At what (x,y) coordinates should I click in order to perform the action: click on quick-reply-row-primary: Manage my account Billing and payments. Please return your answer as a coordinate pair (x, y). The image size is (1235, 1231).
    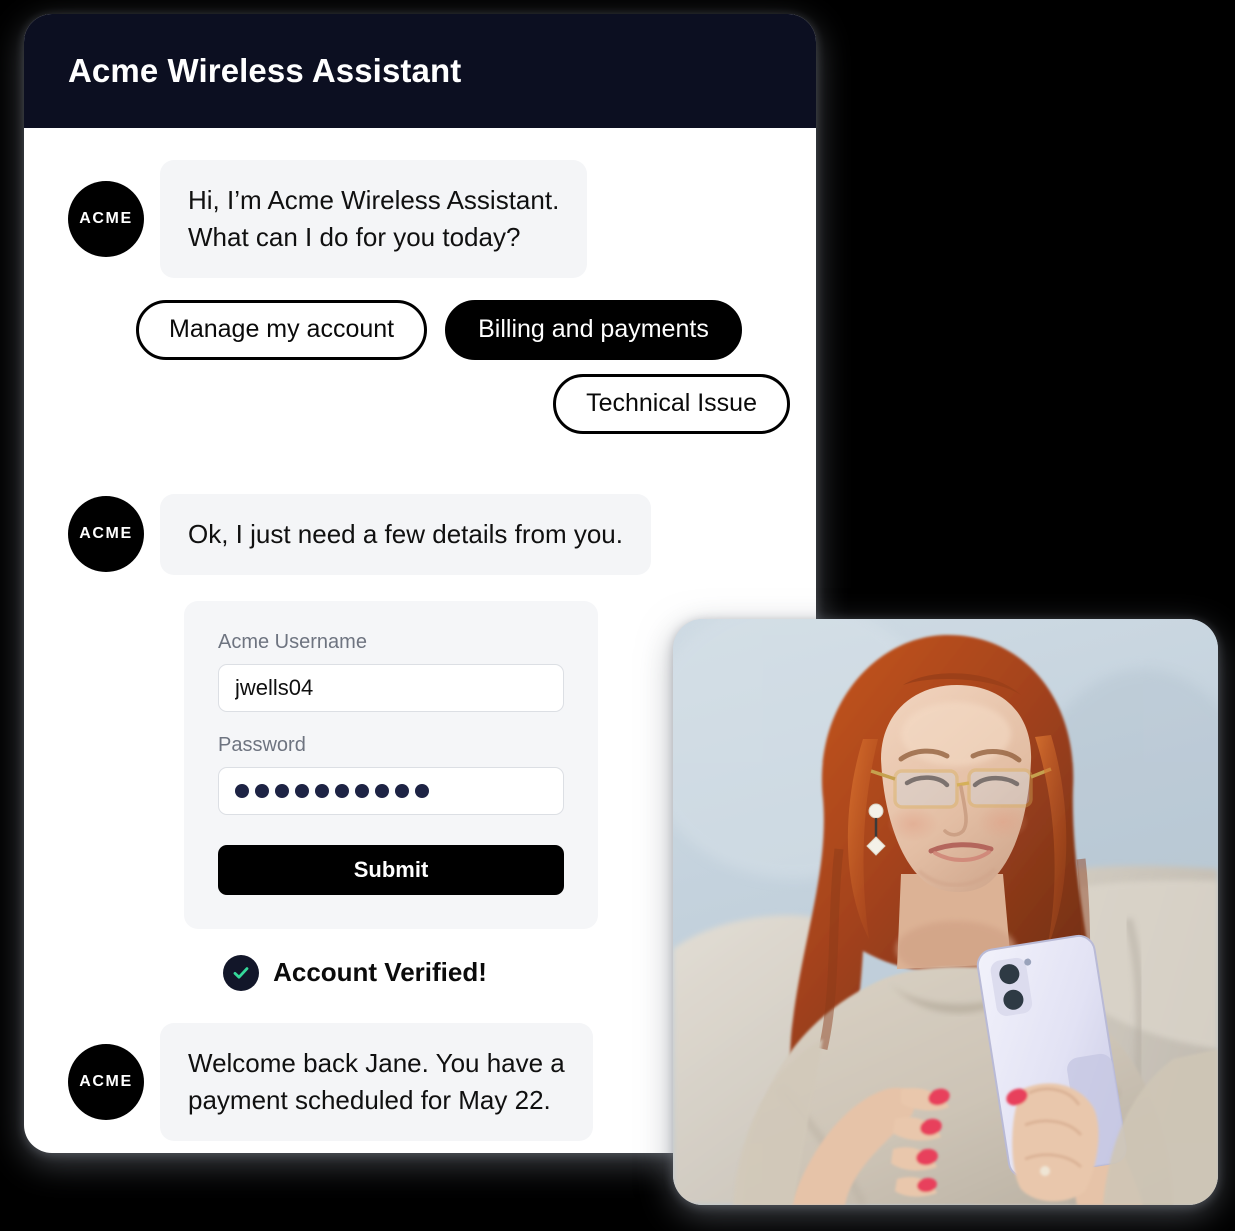
    Looking at the image, I should click on (420, 329).